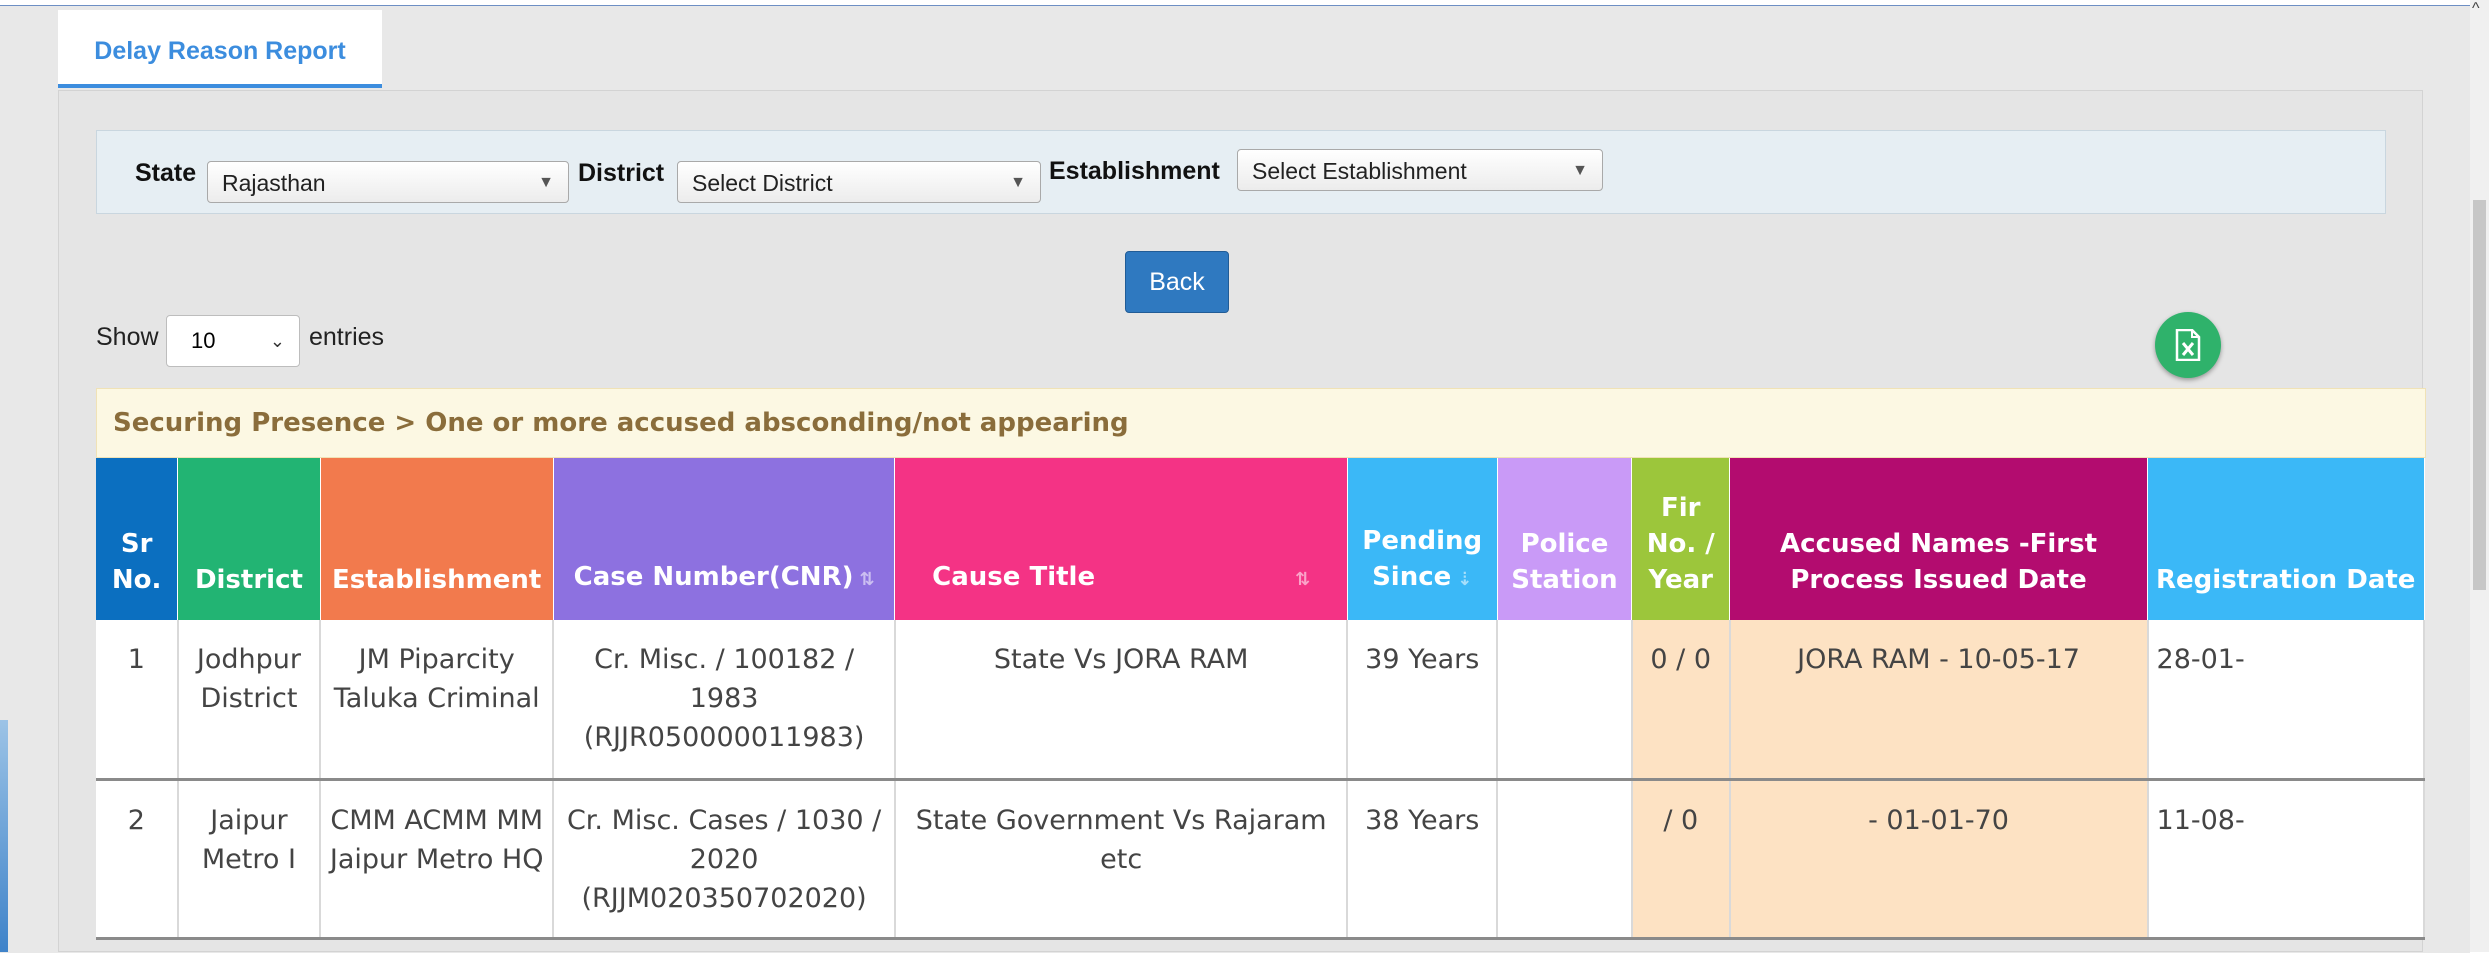 Image resolution: width=2489 pixels, height=953 pixels. I want to click on cell-cause-title: State Government Vs Rajaram etc, so click(1121, 859).